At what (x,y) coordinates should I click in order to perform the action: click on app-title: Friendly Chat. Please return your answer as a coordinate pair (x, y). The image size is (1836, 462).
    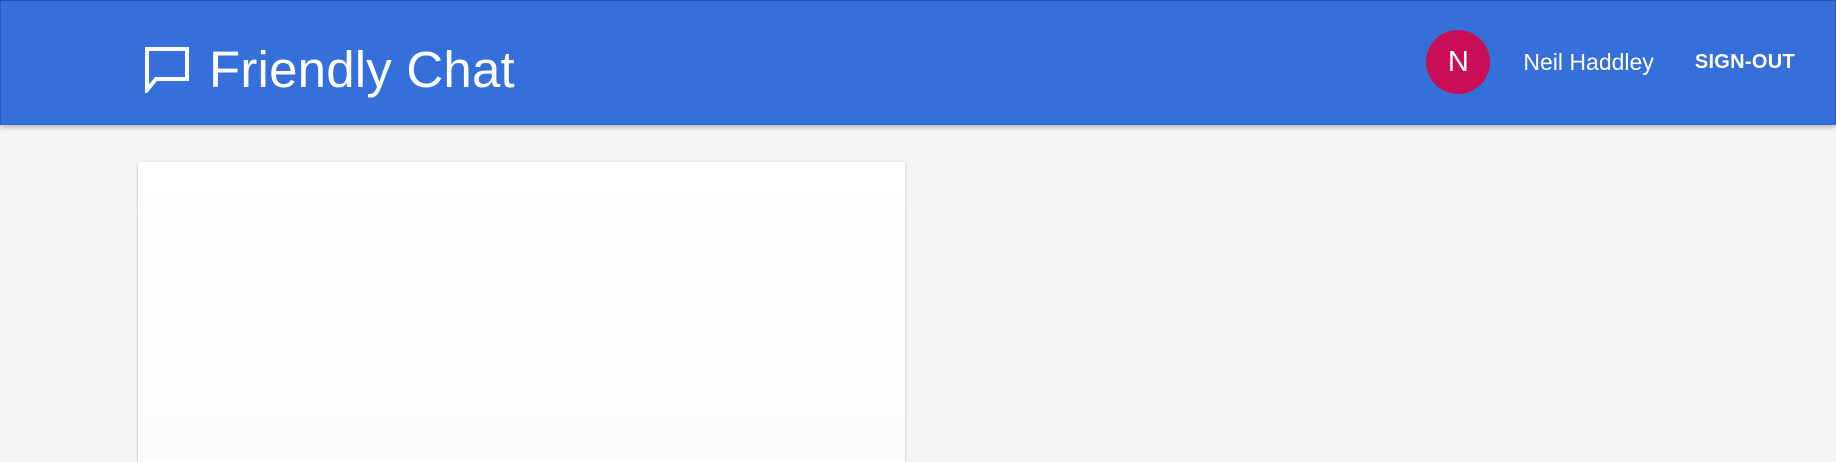
    Looking at the image, I should click on (362, 69).